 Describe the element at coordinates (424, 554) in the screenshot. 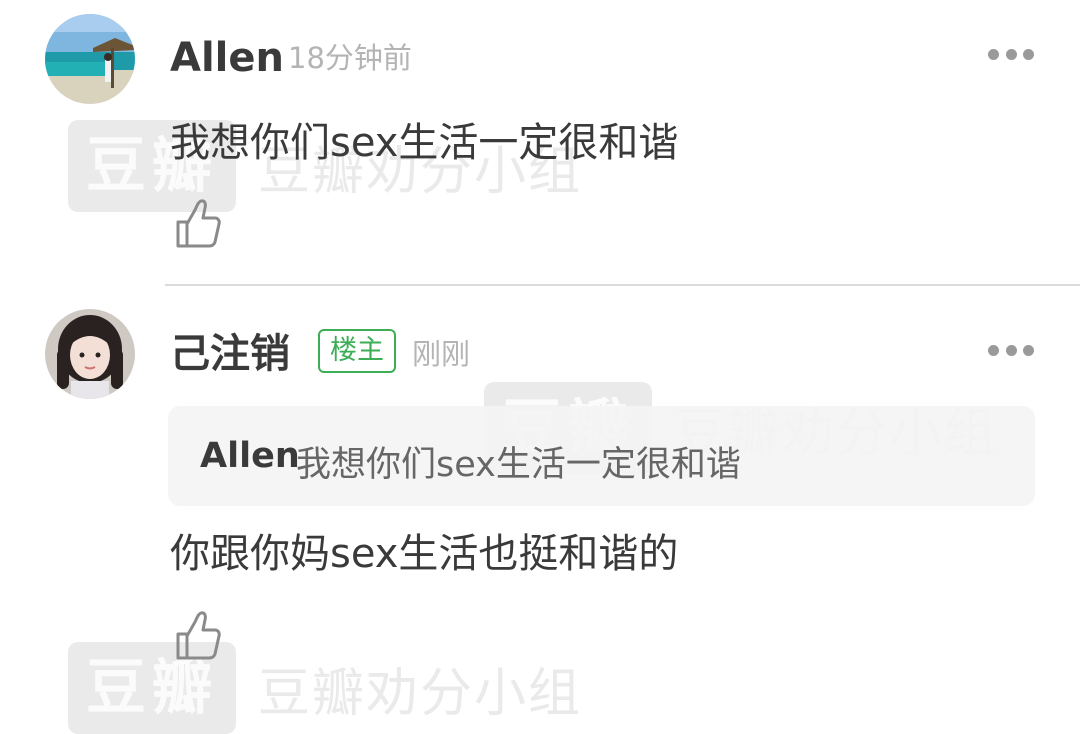

I see `comment-text: 你跟你妈sex生活也挺和谐的` at that location.